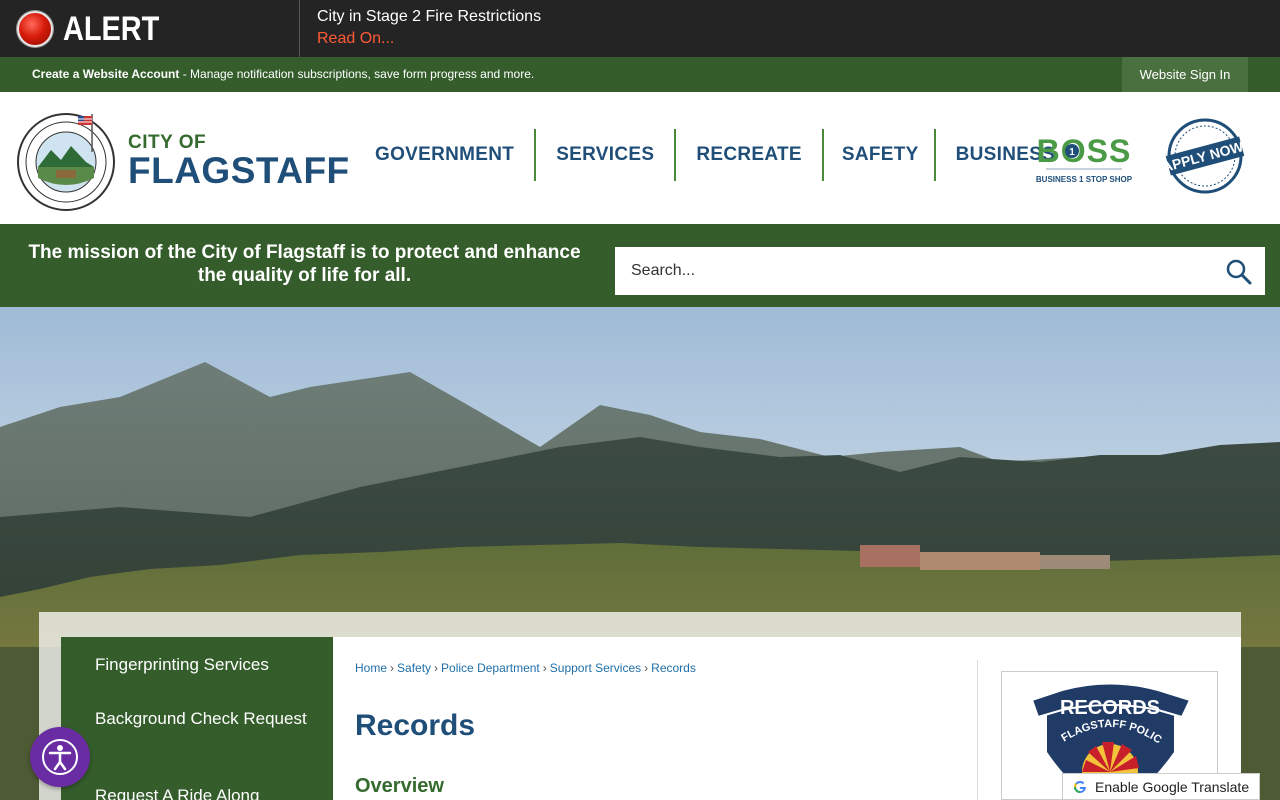 Image resolution: width=1280 pixels, height=800 pixels. What do you see at coordinates (111, 29) in the screenshot?
I see `alert-label: ALERT` at bounding box center [111, 29].